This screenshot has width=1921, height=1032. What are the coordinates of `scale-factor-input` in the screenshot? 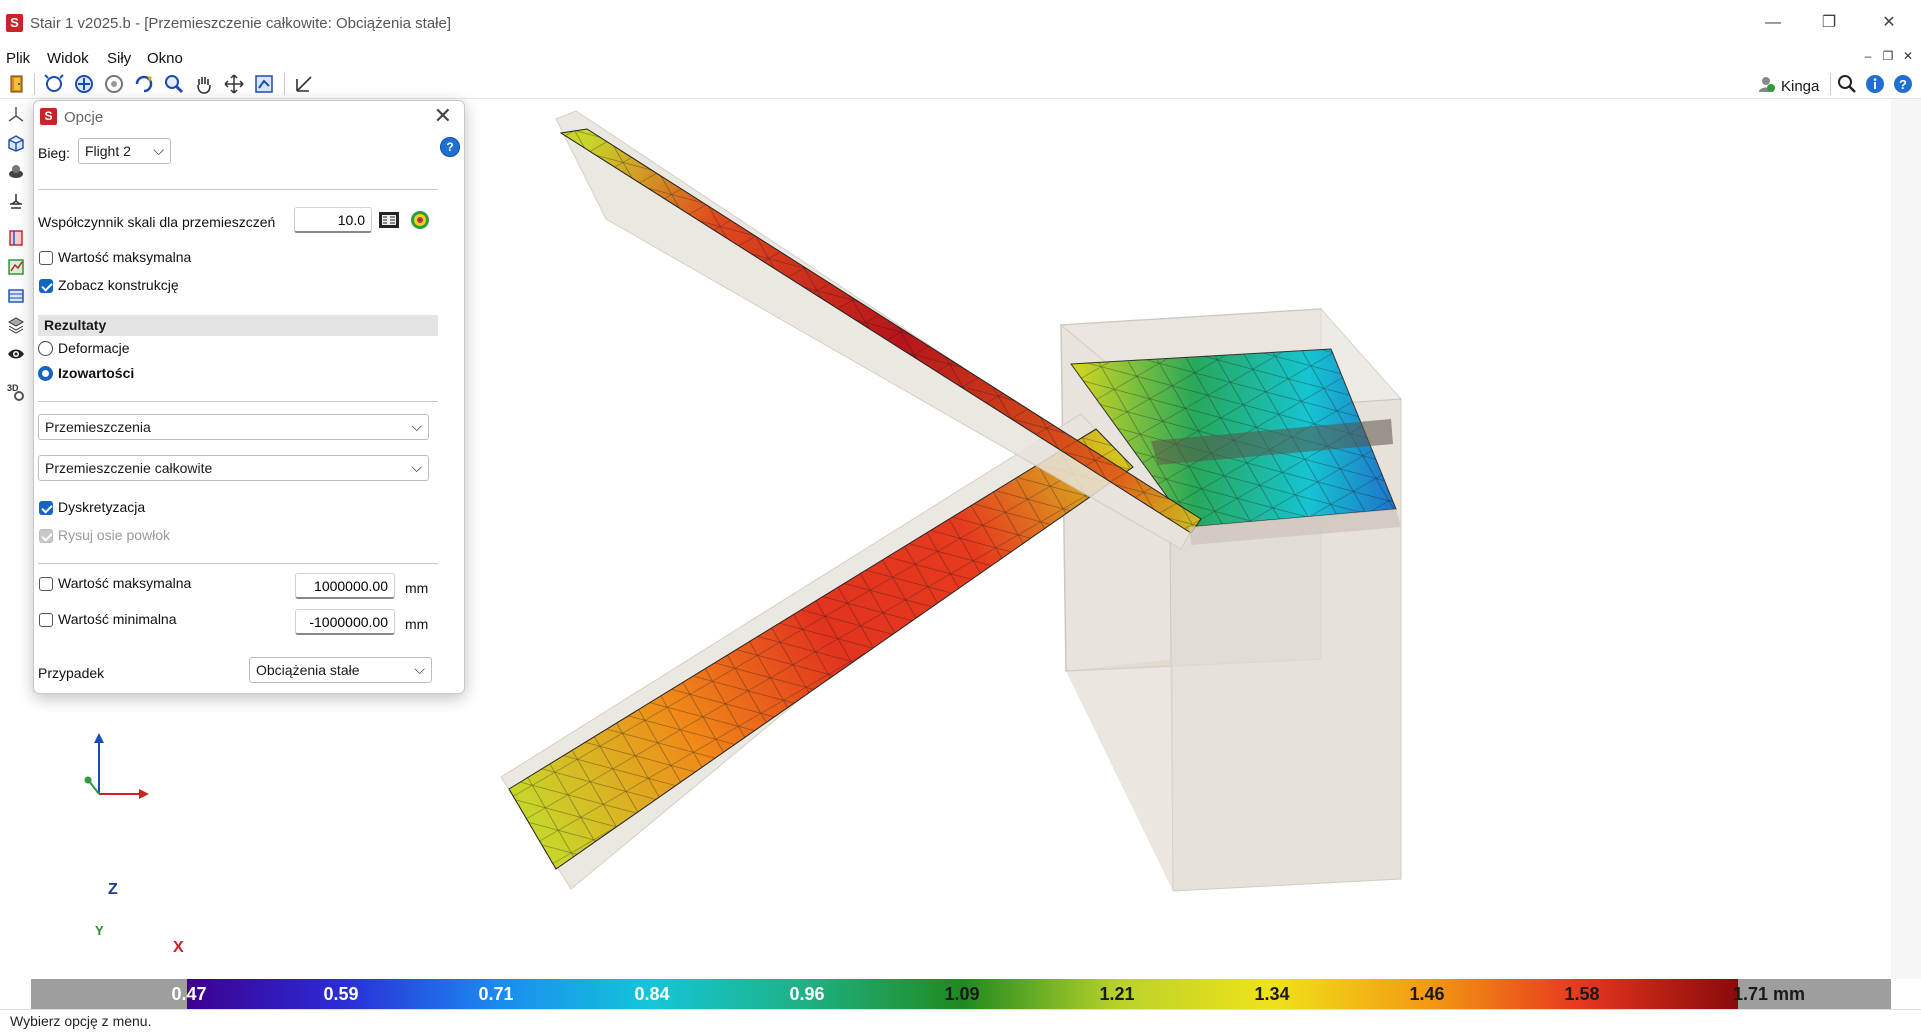 It's located at (333, 220).